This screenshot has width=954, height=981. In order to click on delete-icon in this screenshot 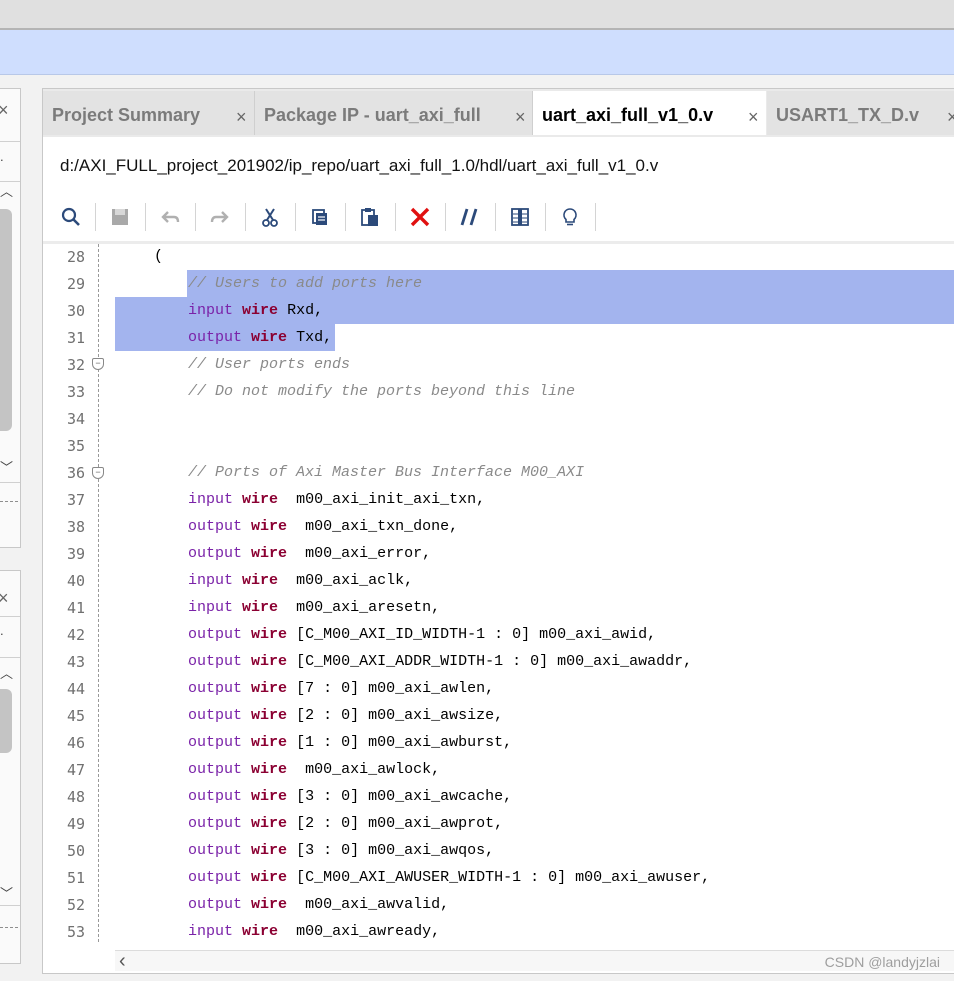, I will do `click(420, 217)`.